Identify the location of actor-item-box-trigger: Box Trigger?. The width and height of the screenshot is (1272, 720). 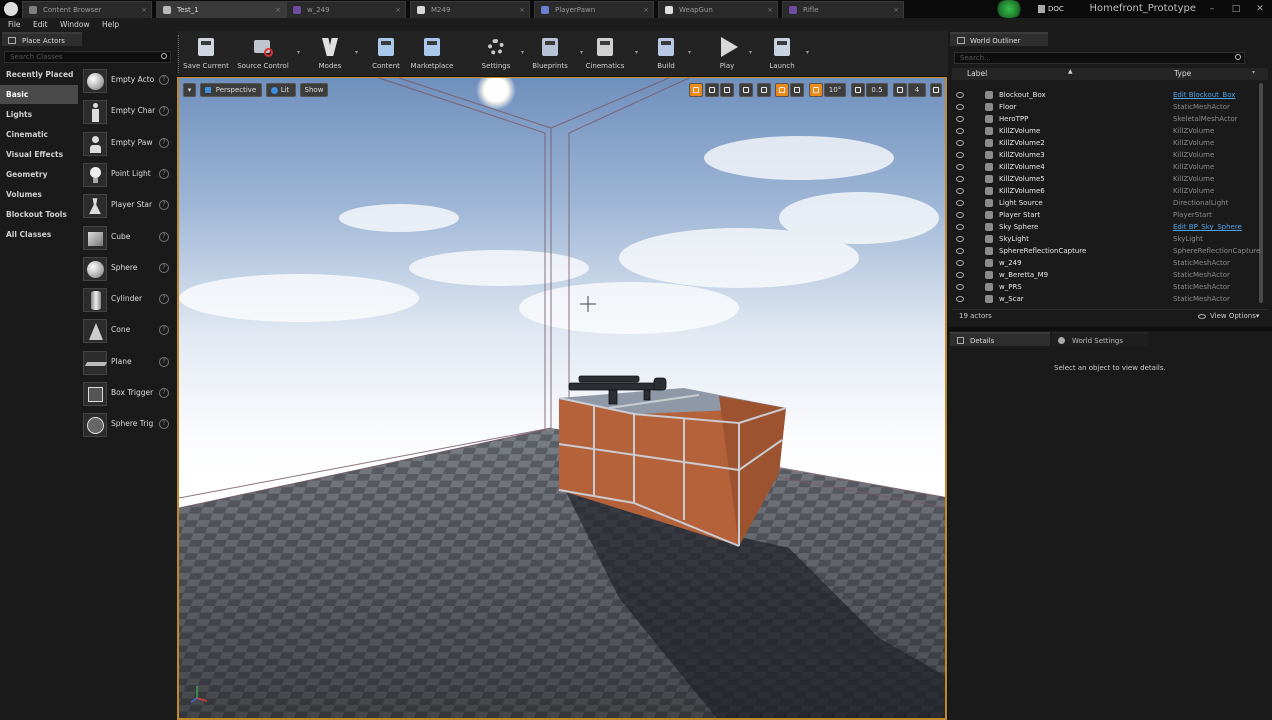
(129, 395).